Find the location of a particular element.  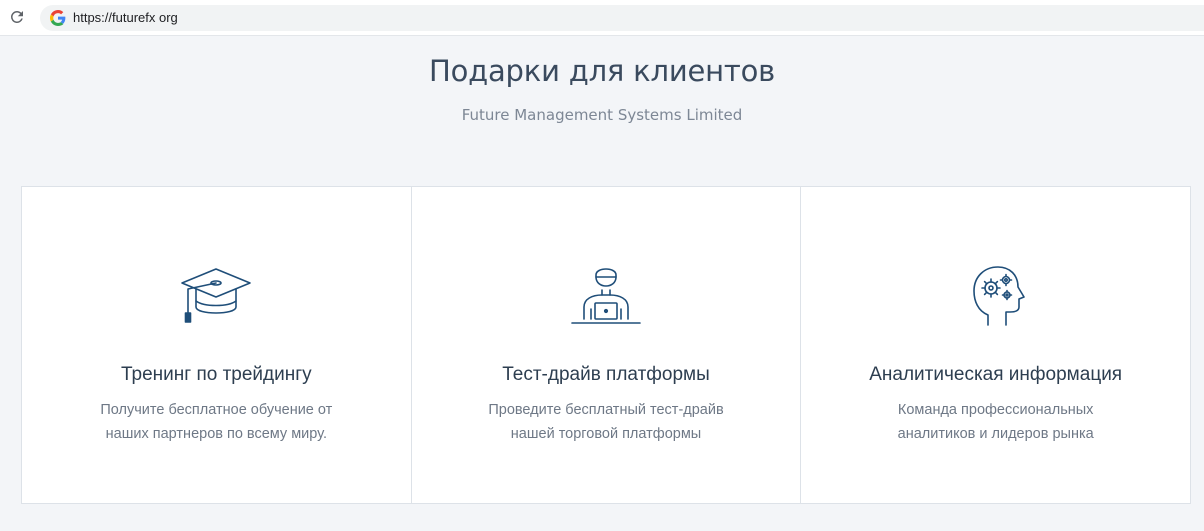

graduation-cap-icon is located at coordinates (216, 295).